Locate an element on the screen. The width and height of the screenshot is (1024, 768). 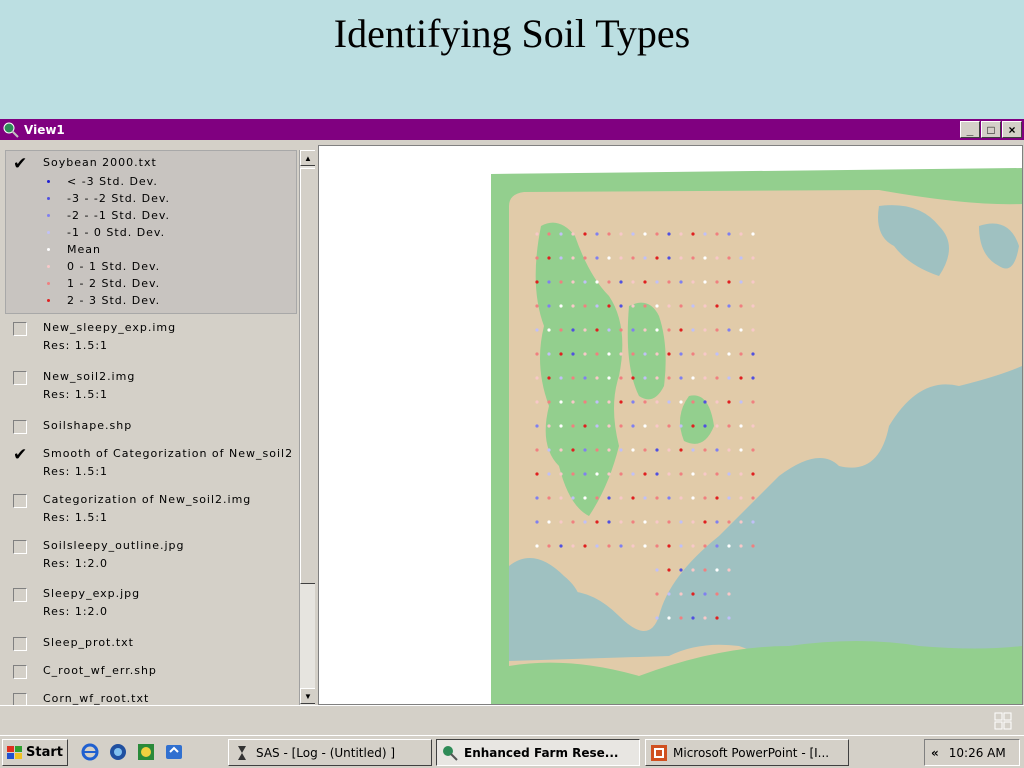
toc-scrollbar: ▲ ▼ is located at coordinates (307, 428).